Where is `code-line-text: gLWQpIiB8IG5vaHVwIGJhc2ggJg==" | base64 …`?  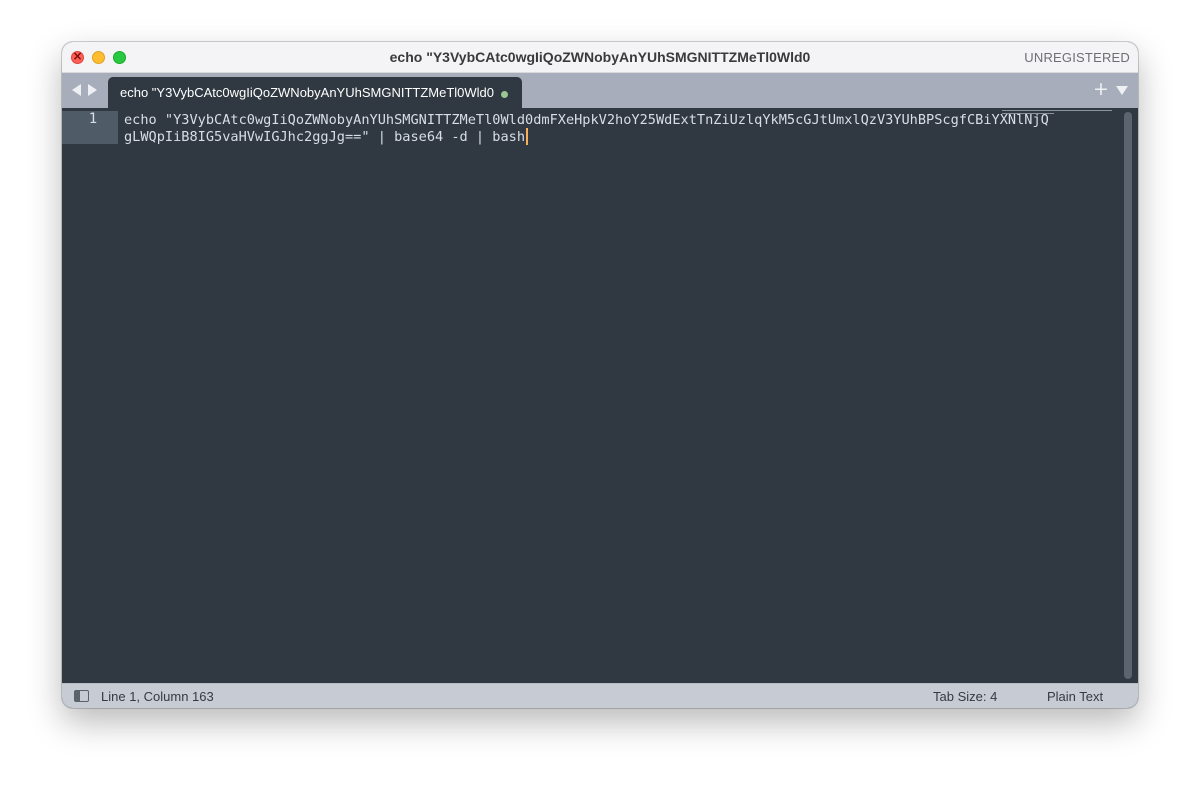 code-line-text: gLWQpIiB8IG5vaHVwIGJhc2ggJg==" | base64 … is located at coordinates (325, 137).